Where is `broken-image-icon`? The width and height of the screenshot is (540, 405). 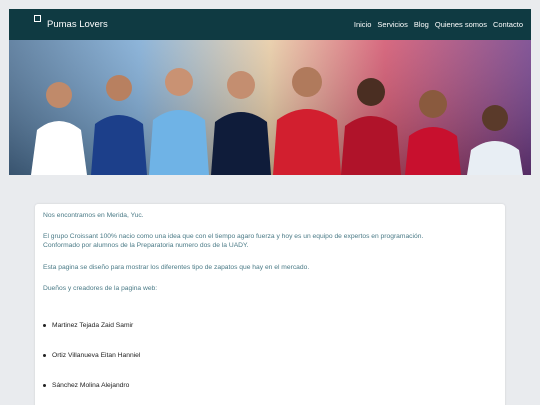 broken-image-icon is located at coordinates (37, 18).